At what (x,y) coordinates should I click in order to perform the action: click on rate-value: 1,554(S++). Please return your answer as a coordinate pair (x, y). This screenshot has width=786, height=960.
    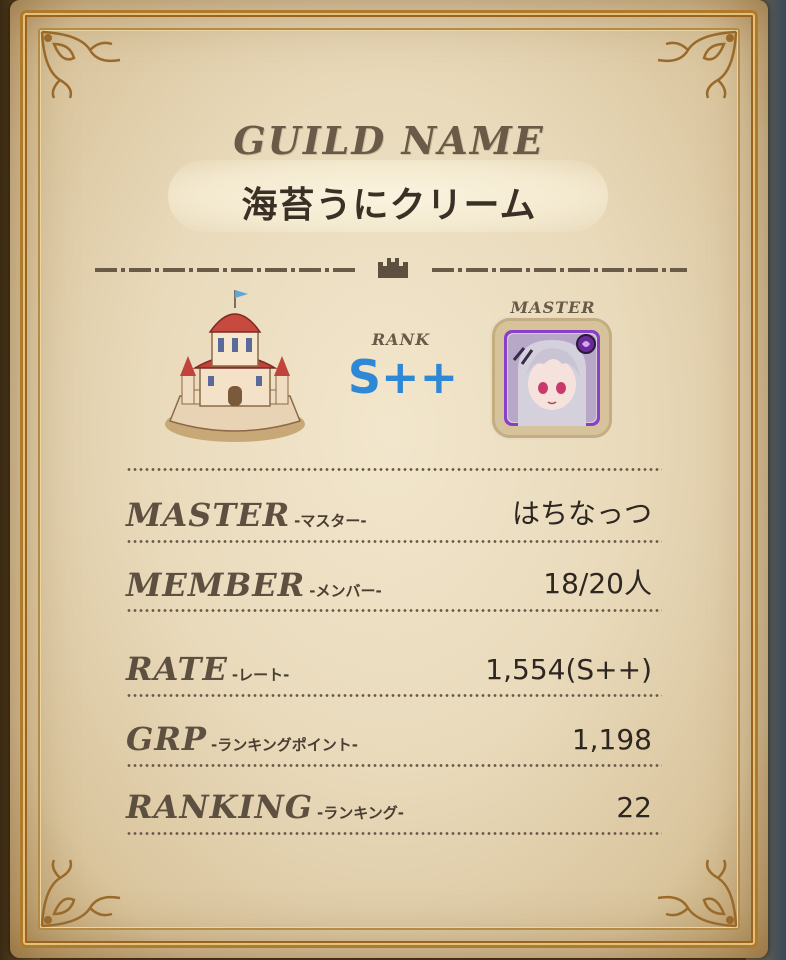
    Looking at the image, I should click on (568, 669).